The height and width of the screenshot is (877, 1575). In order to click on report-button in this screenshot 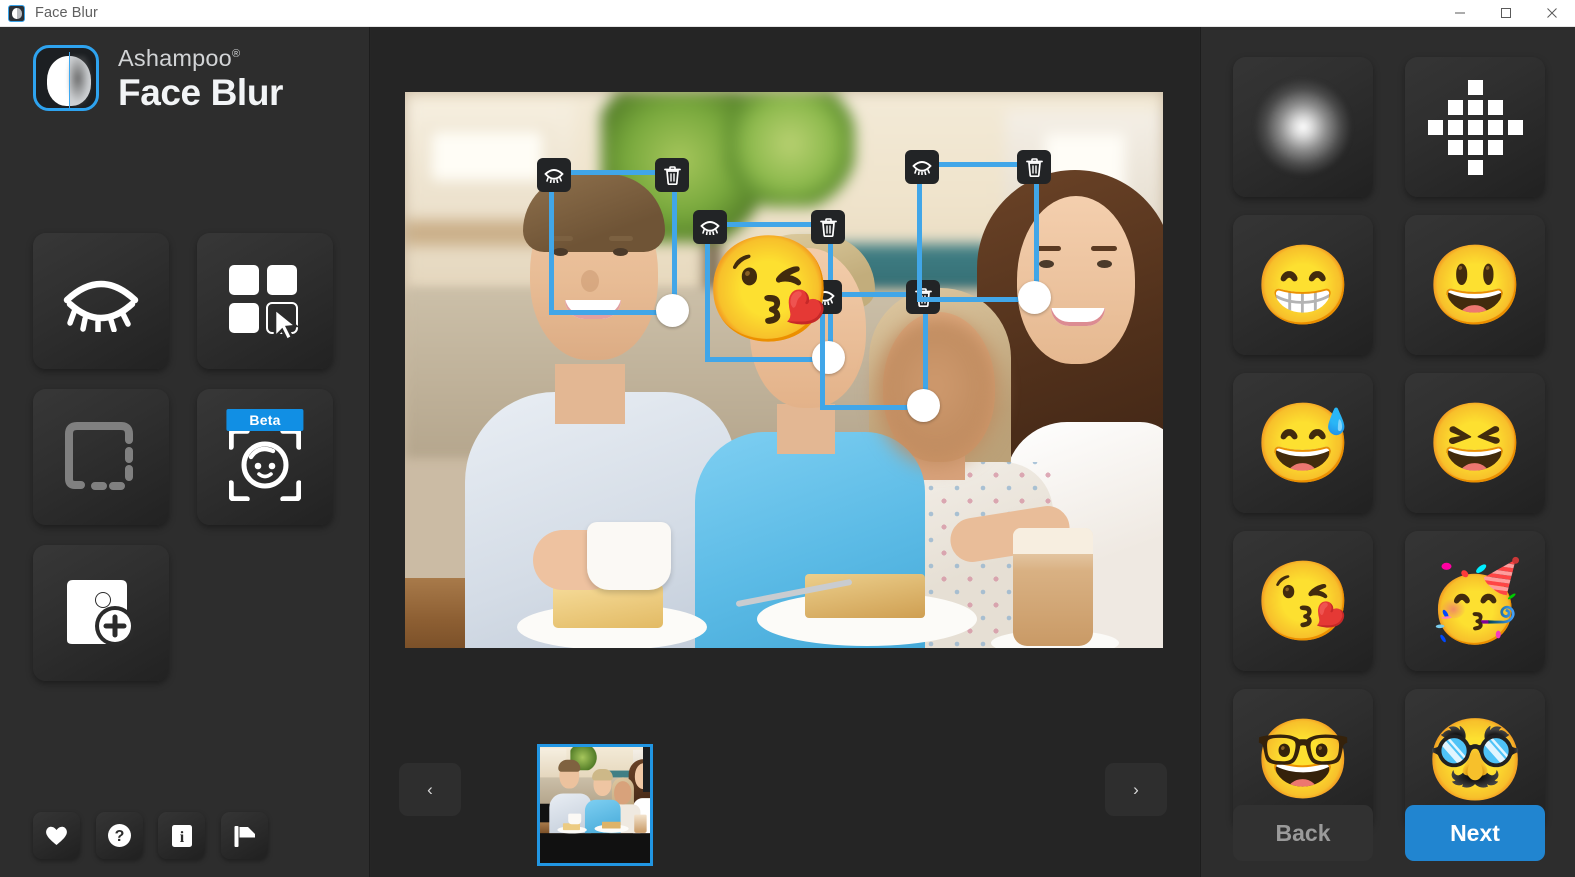, I will do `click(244, 835)`.